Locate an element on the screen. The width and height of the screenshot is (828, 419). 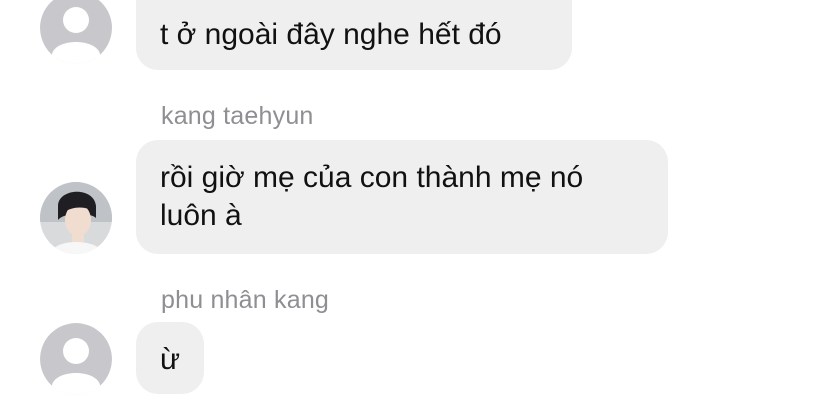
sender-name: kang taehyun is located at coordinates (237, 116).